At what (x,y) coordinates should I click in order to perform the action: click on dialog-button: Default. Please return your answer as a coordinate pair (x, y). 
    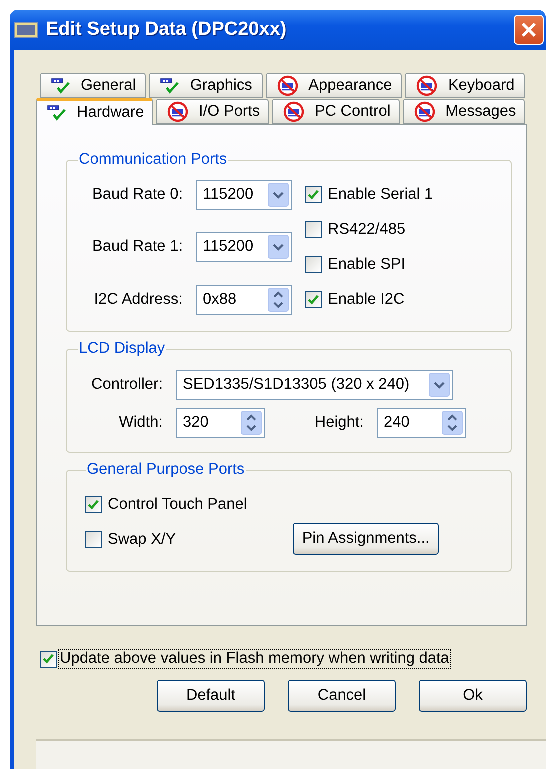
    Looking at the image, I should click on (211, 696).